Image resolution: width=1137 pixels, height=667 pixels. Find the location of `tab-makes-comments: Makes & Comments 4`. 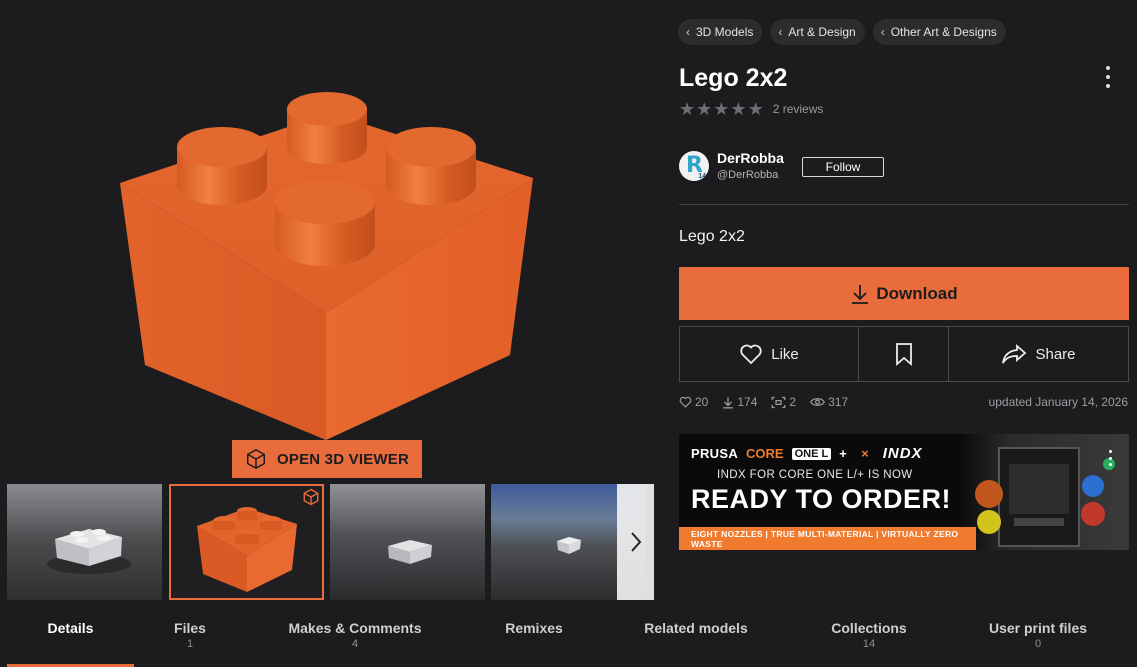

tab-makes-comments: Makes & Comments 4 is located at coordinates (355, 635).